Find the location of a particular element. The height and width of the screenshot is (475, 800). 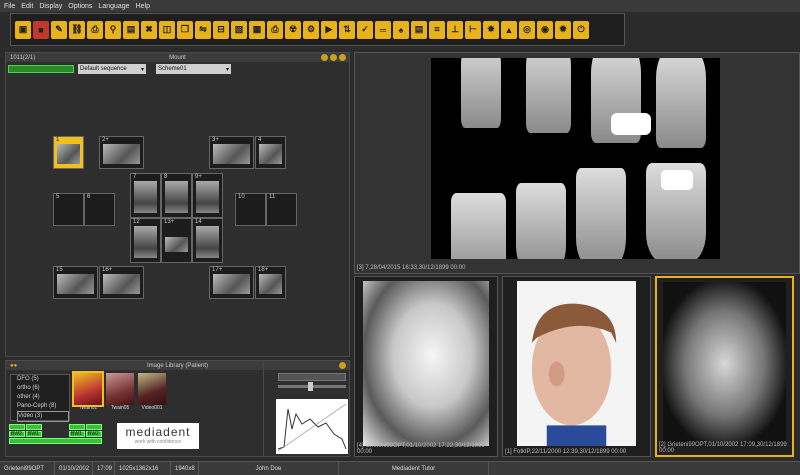

delete-icon: ✖ is located at coordinates (149, 29).